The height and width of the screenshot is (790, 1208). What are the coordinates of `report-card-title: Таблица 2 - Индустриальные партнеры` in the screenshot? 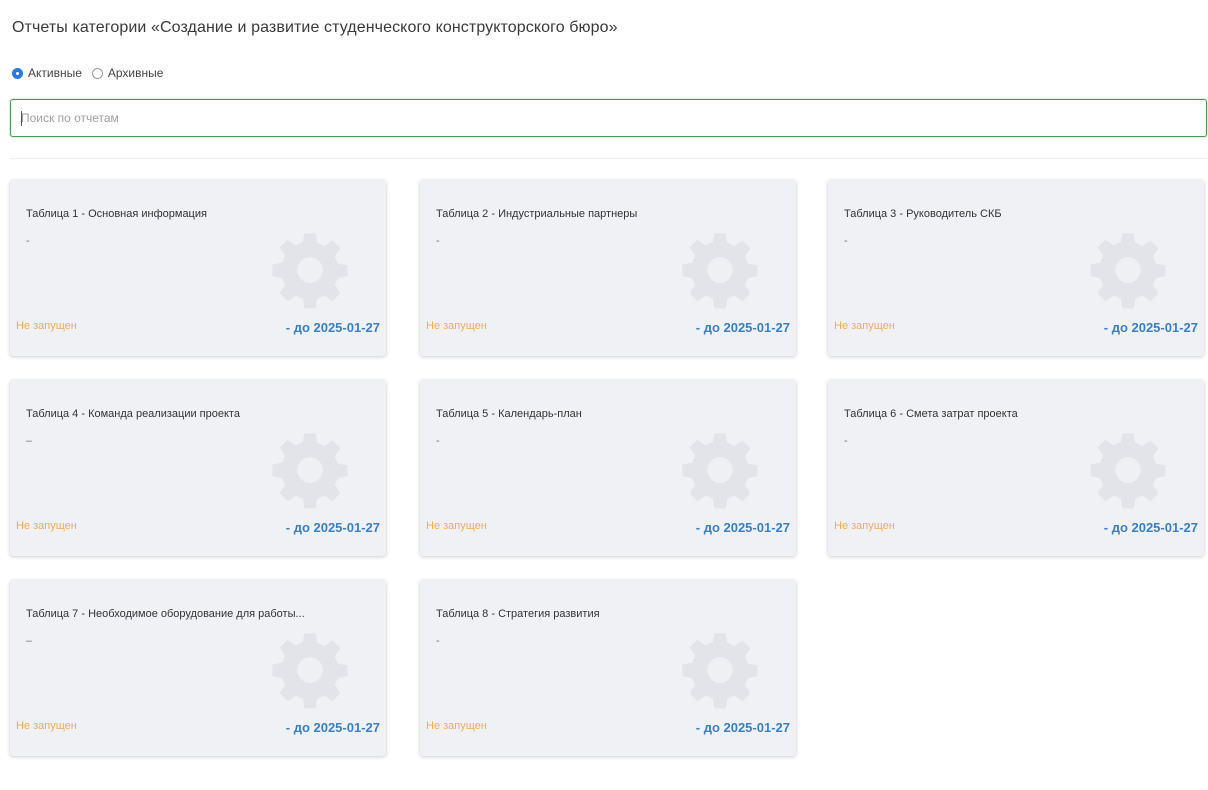 It's located at (537, 214).